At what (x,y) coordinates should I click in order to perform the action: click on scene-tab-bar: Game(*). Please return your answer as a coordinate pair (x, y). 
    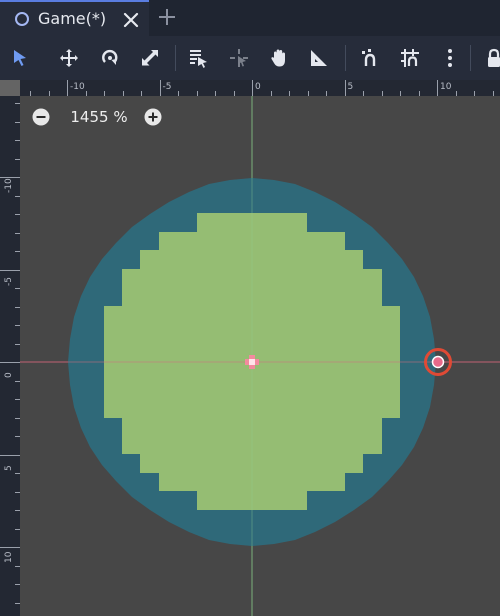
    Looking at the image, I should click on (250, 18).